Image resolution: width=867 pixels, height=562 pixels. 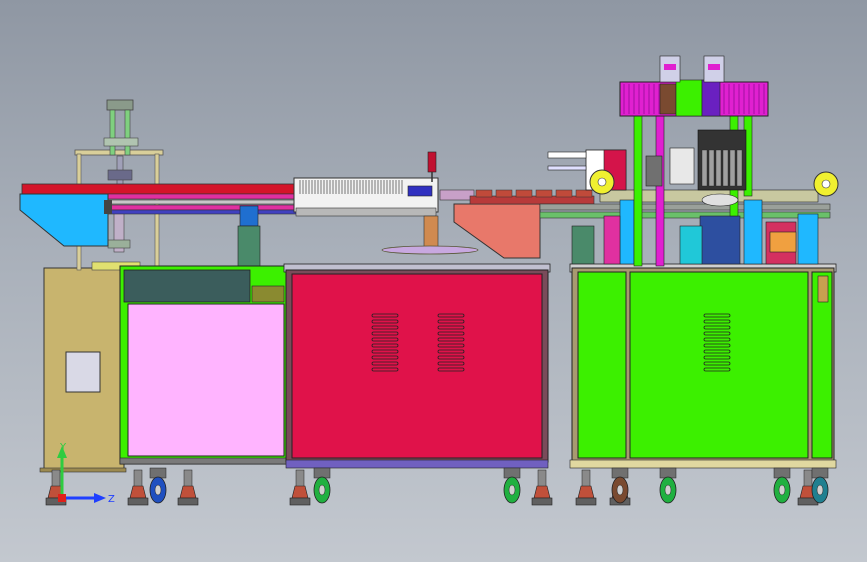 What do you see at coordinates (489, 485) in the screenshot?
I see `caster-wheels` at bounding box center [489, 485].